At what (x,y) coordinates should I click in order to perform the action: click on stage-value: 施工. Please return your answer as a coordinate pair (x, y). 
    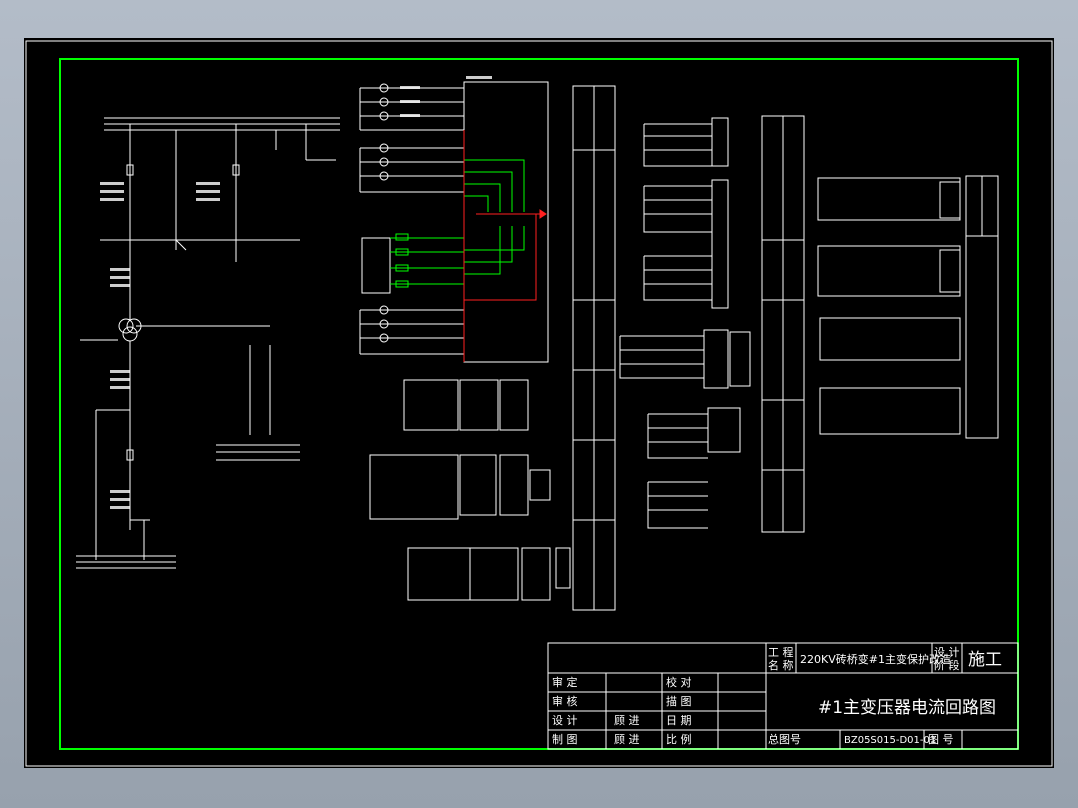
    Looking at the image, I should click on (985, 660).